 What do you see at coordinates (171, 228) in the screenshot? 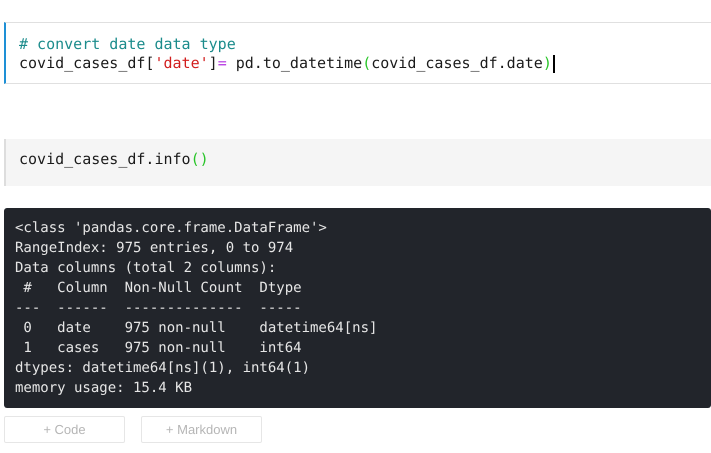
I see `output-line: <class 'pandas.core.frame.DataFrame'>` at bounding box center [171, 228].